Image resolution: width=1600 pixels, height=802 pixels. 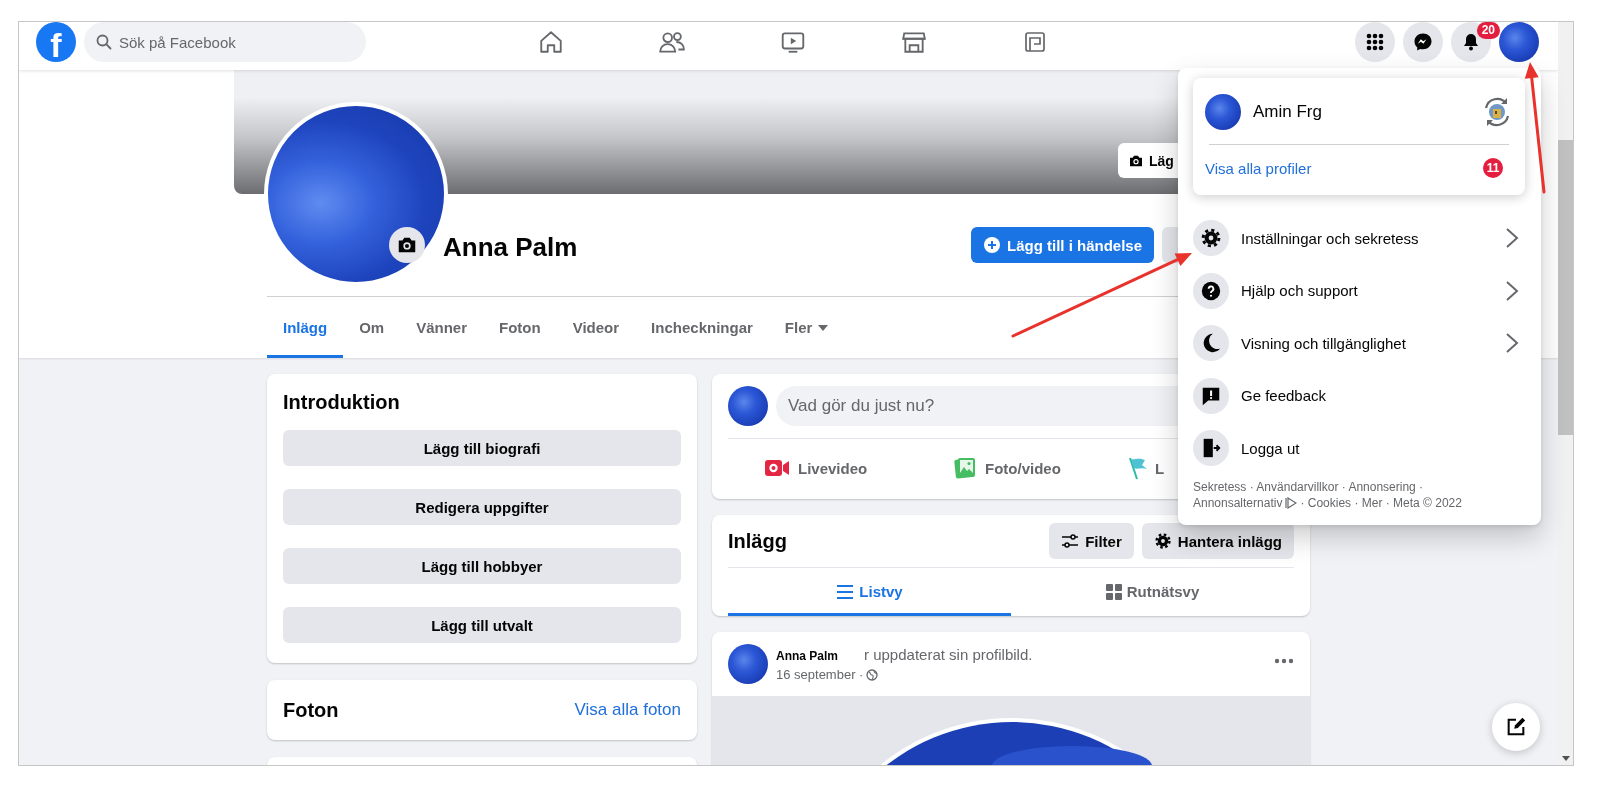 What do you see at coordinates (1148, 160) in the screenshot?
I see `cover-photo-button: Läg` at bounding box center [1148, 160].